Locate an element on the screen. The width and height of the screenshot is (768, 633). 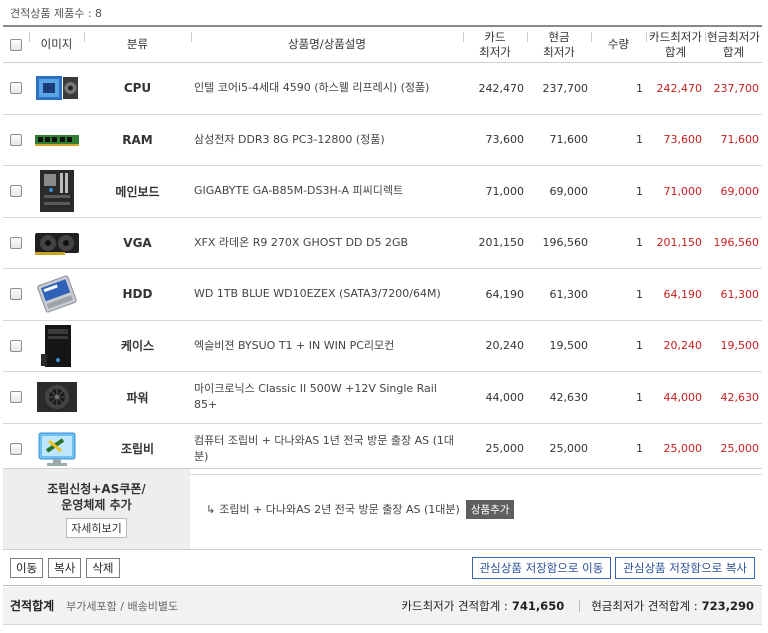
header-image: 이미지 is located at coordinates (56, 44).